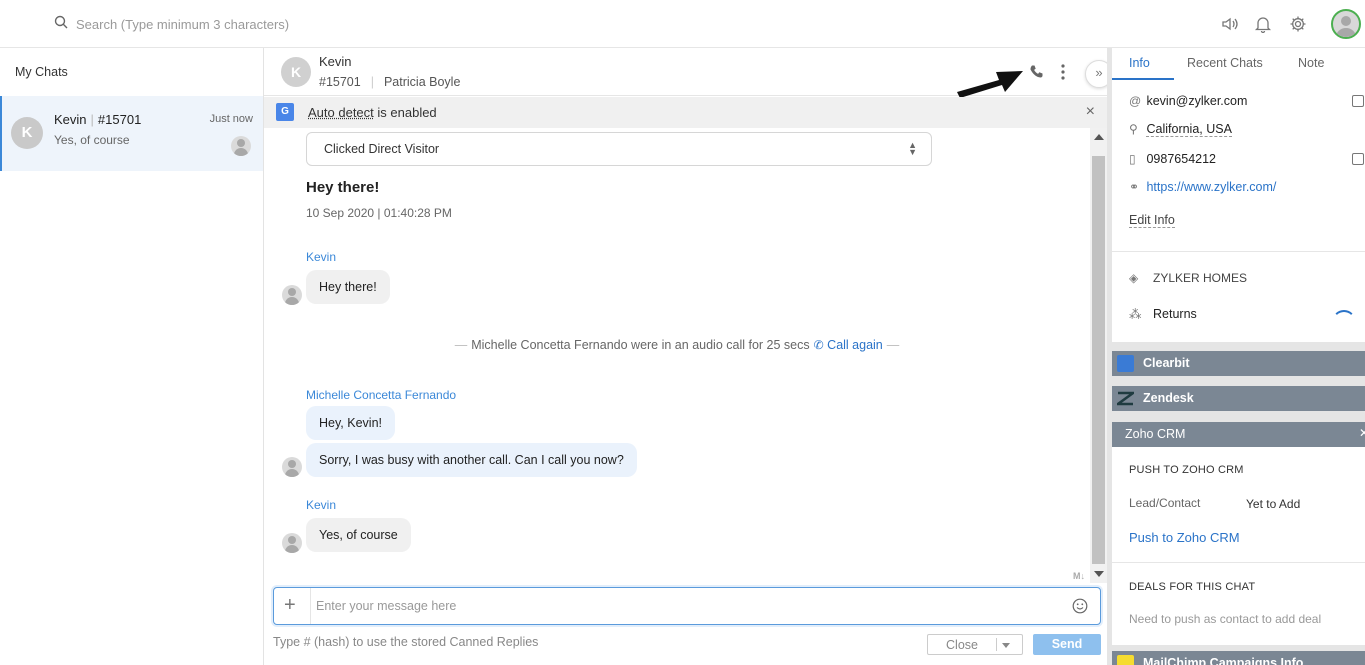 The width and height of the screenshot is (1365, 665). What do you see at coordinates (41, 72) in the screenshot?
I see `my-chats-title: My Chats` at bounding box center [41, 72].